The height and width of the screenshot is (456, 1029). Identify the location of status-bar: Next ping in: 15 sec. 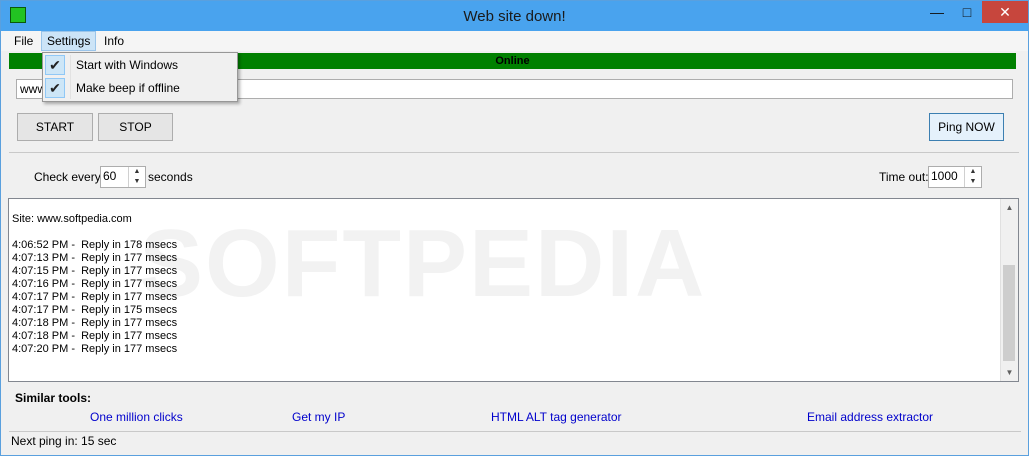
(515, 440).